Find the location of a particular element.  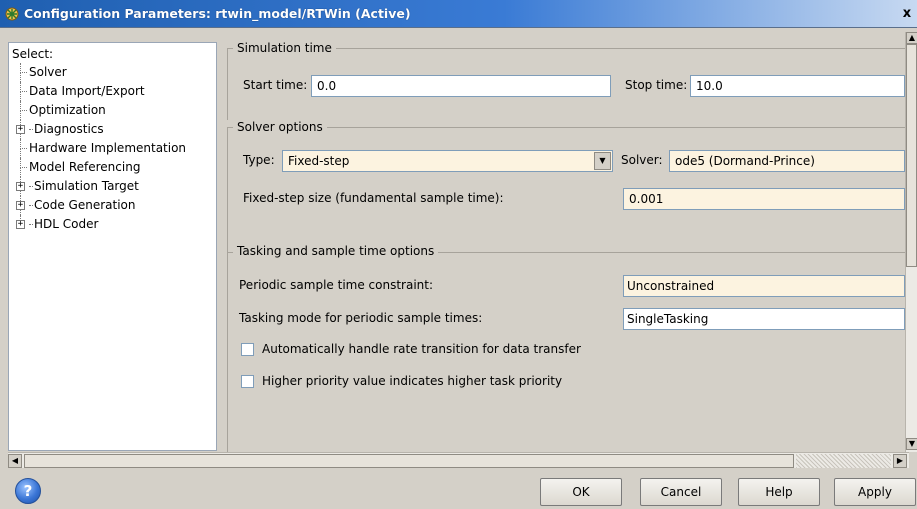

tree-item-label: Solver is located at coordinates (47, 72).